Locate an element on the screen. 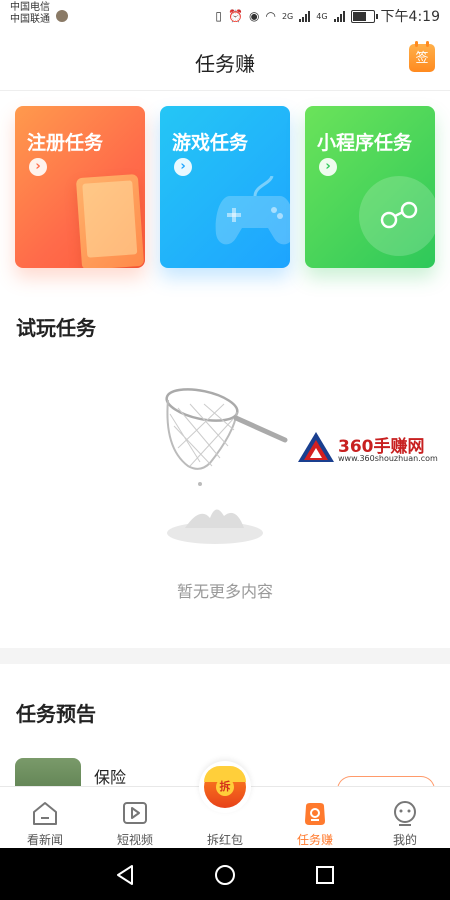 This screenshot has height=900, width=450. empty-state-text: 暂无更多内容 is located at coordinates (224, 591).